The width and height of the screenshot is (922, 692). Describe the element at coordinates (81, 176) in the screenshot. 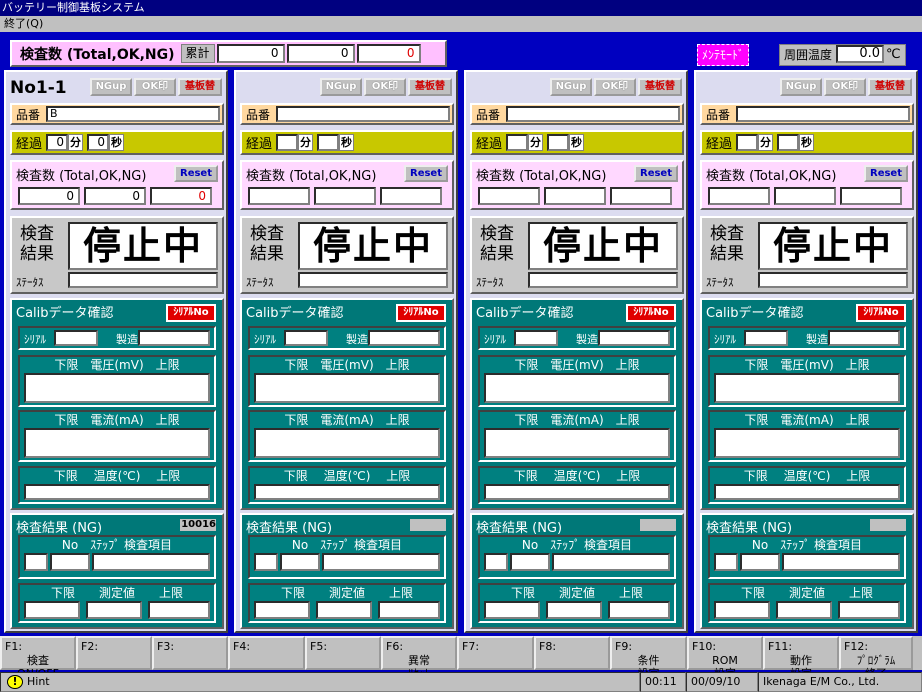

I see `count-label: 検査数 (Total,OK,NG)` at that location.